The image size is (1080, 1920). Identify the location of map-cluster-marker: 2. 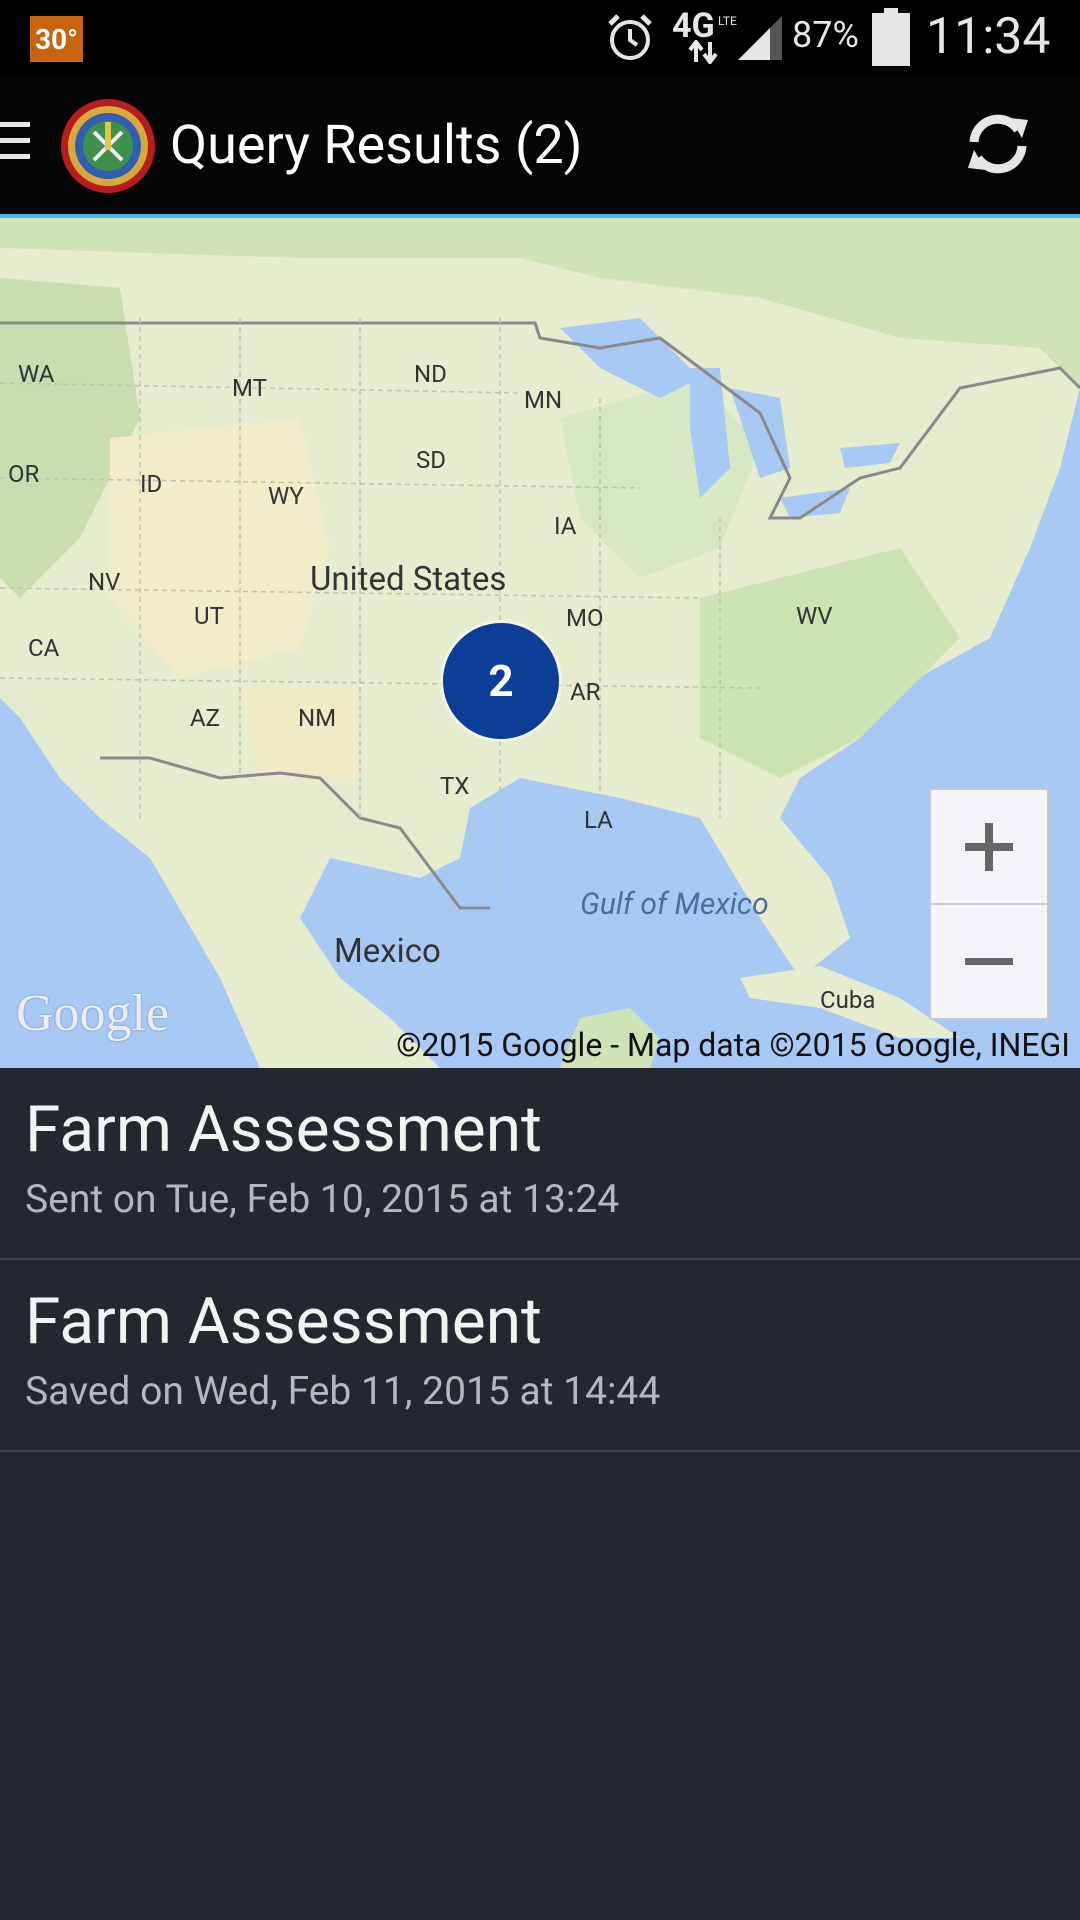
(501, 681).